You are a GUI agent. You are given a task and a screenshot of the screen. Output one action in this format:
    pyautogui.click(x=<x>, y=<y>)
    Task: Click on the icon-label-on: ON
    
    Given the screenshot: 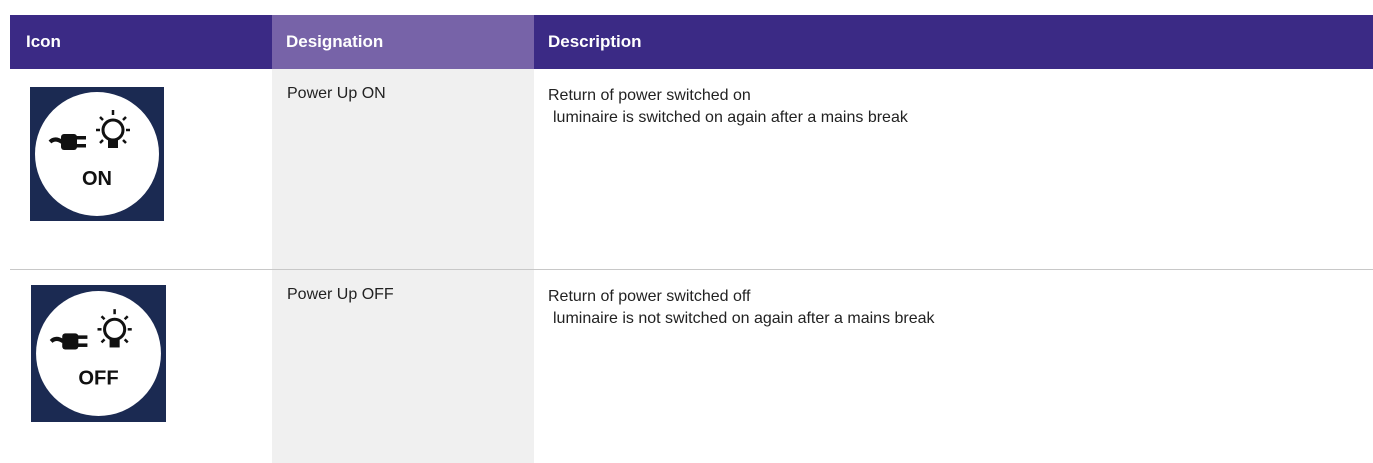 What is the action you would take?
    pyautogui.click(x=97, y=179)
    